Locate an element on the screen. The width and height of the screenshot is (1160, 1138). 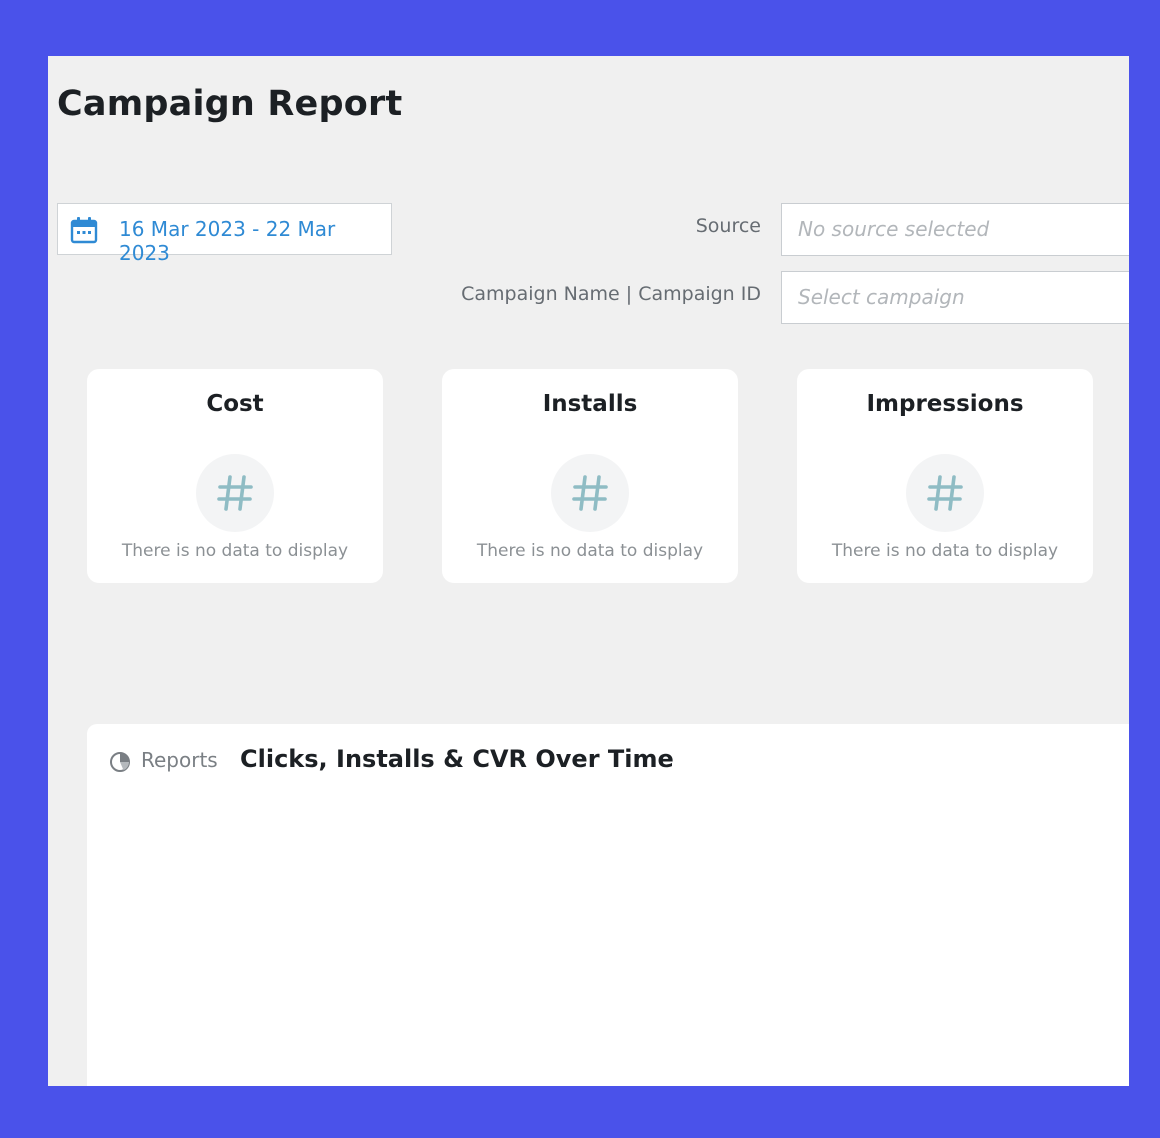
page-title: Campaign Report is located at coordinates (230, 104).